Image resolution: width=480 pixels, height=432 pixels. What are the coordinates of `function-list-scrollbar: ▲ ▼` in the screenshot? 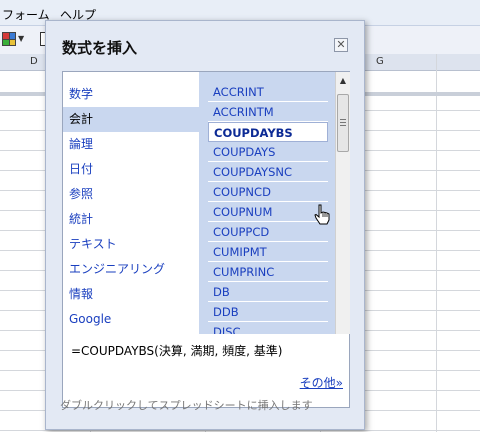 It's located at (342, 214).